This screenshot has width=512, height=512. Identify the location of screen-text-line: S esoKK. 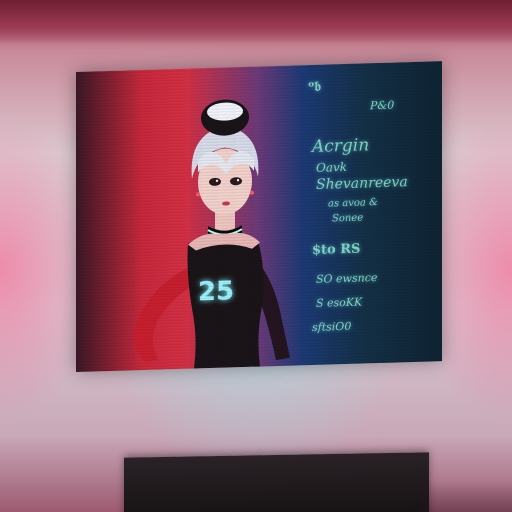
(339, 302).